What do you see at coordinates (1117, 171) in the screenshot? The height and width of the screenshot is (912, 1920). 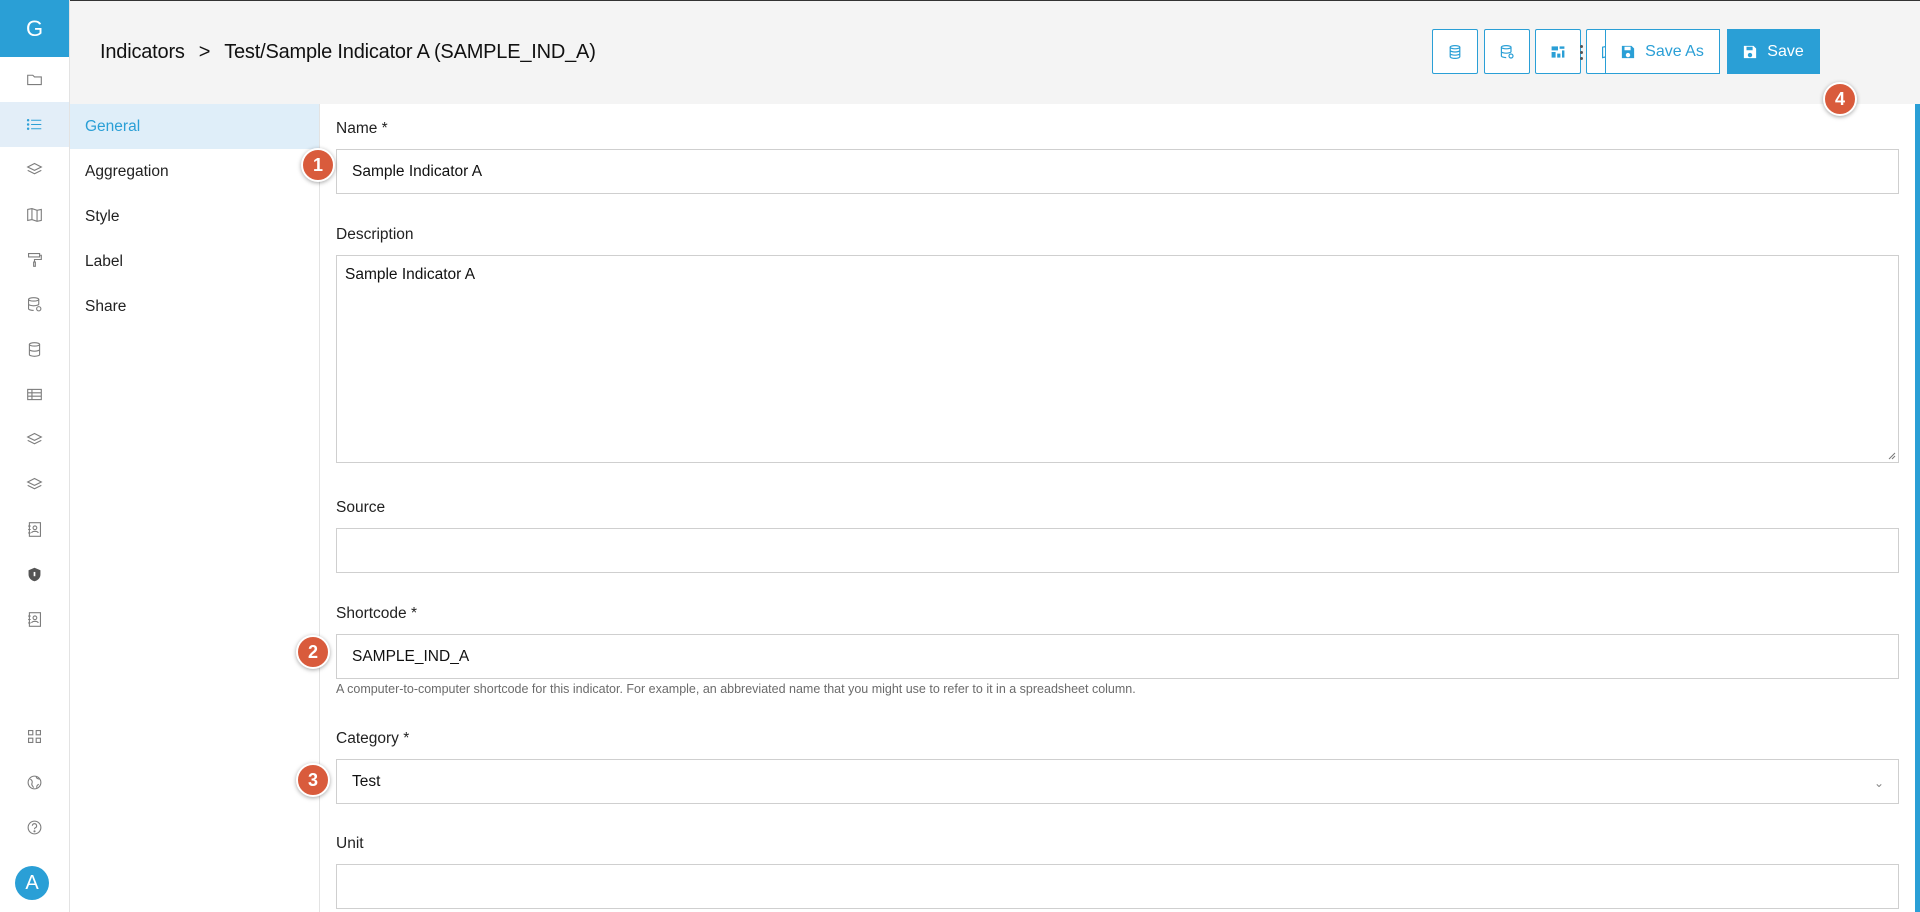 I see `name-input: Sample Indicator A` at bounding box center [1117, 171].